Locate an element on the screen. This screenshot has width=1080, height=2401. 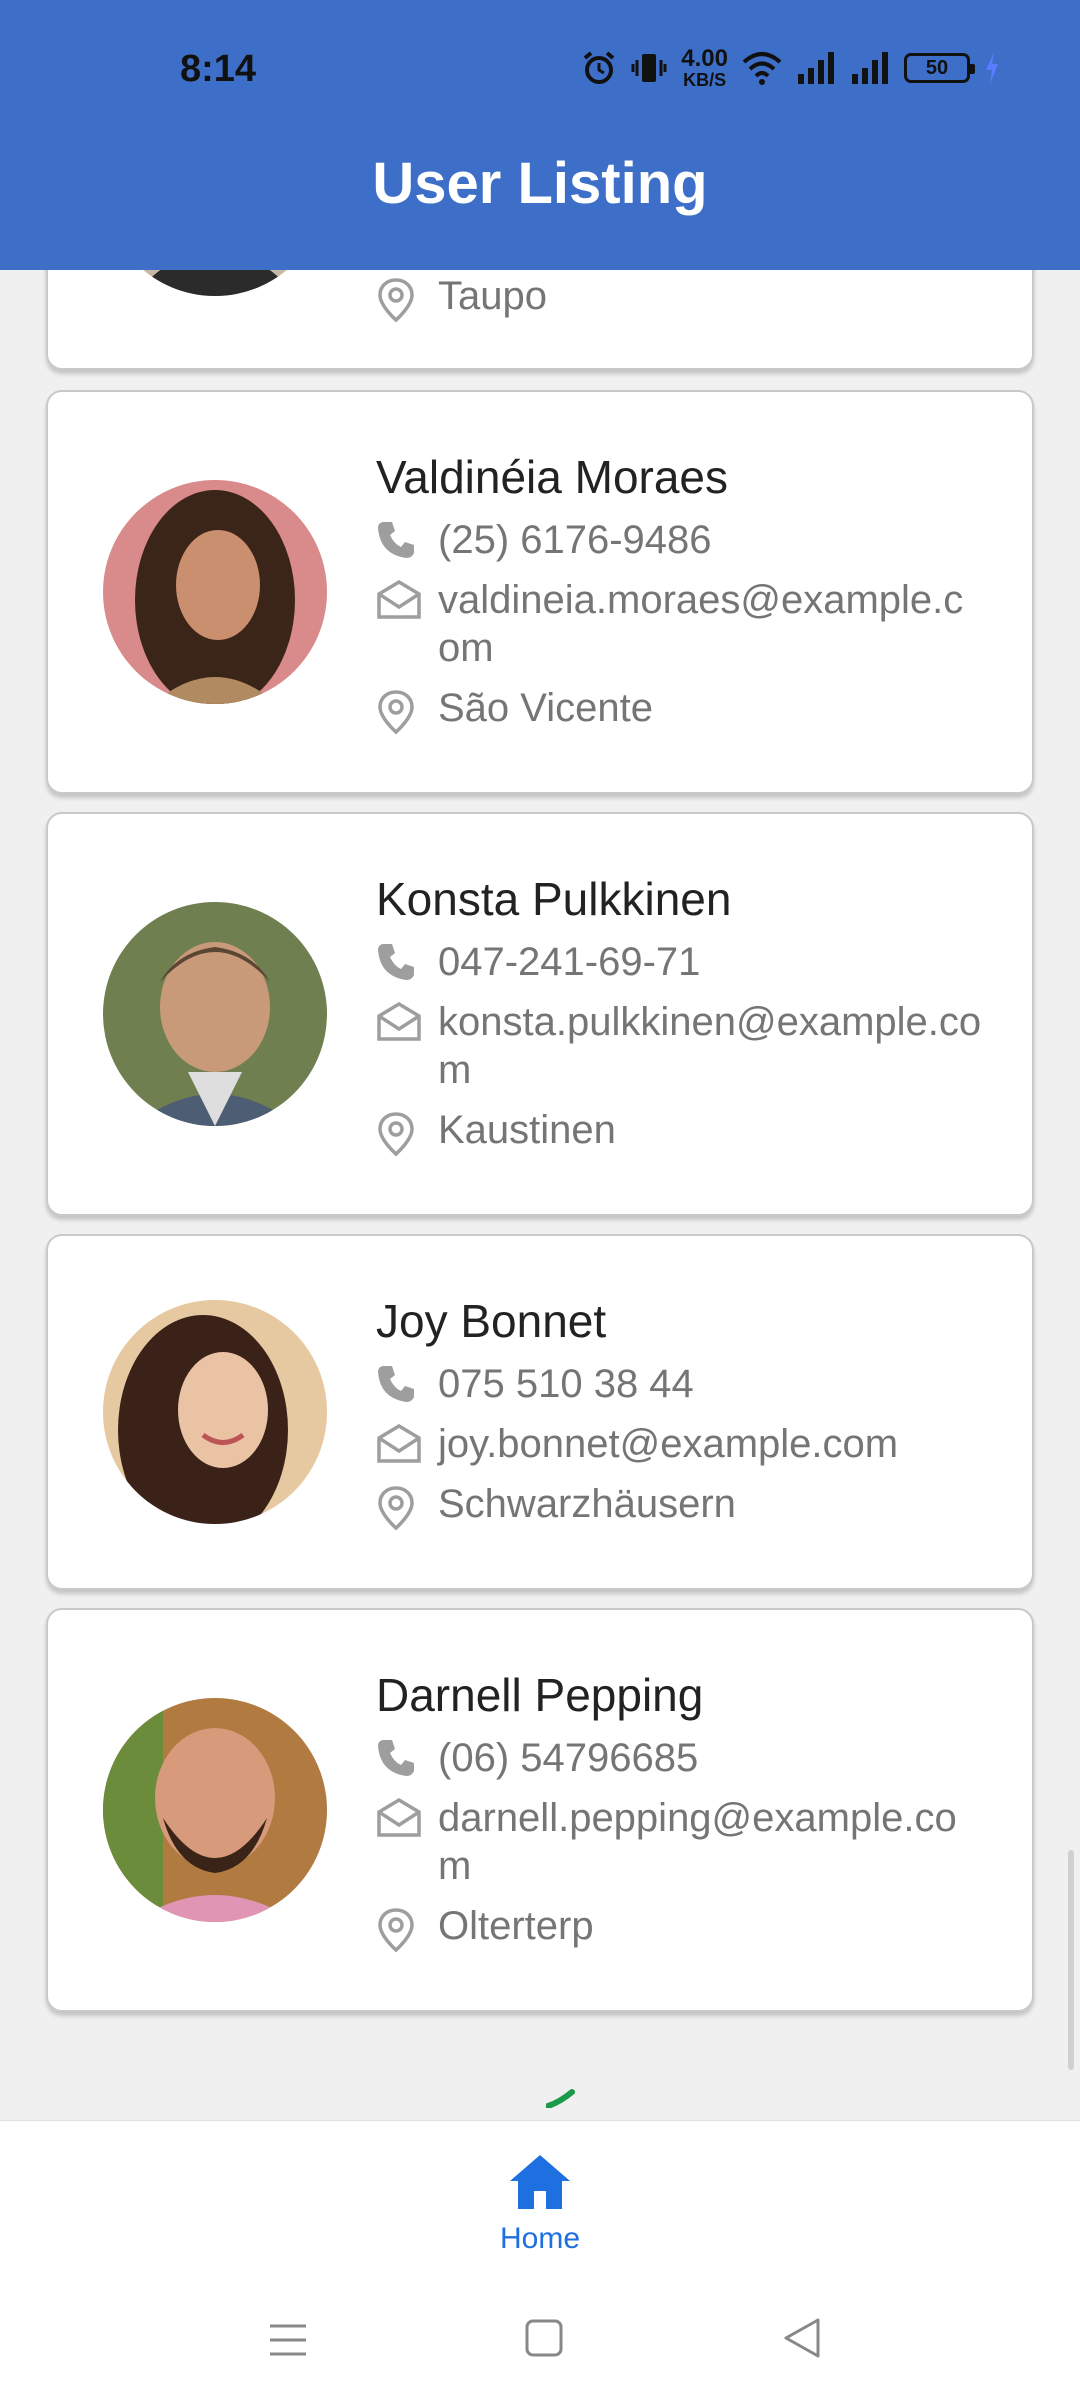
user-phone: 075 510 38 44 is located at coordinates (566, 1384).